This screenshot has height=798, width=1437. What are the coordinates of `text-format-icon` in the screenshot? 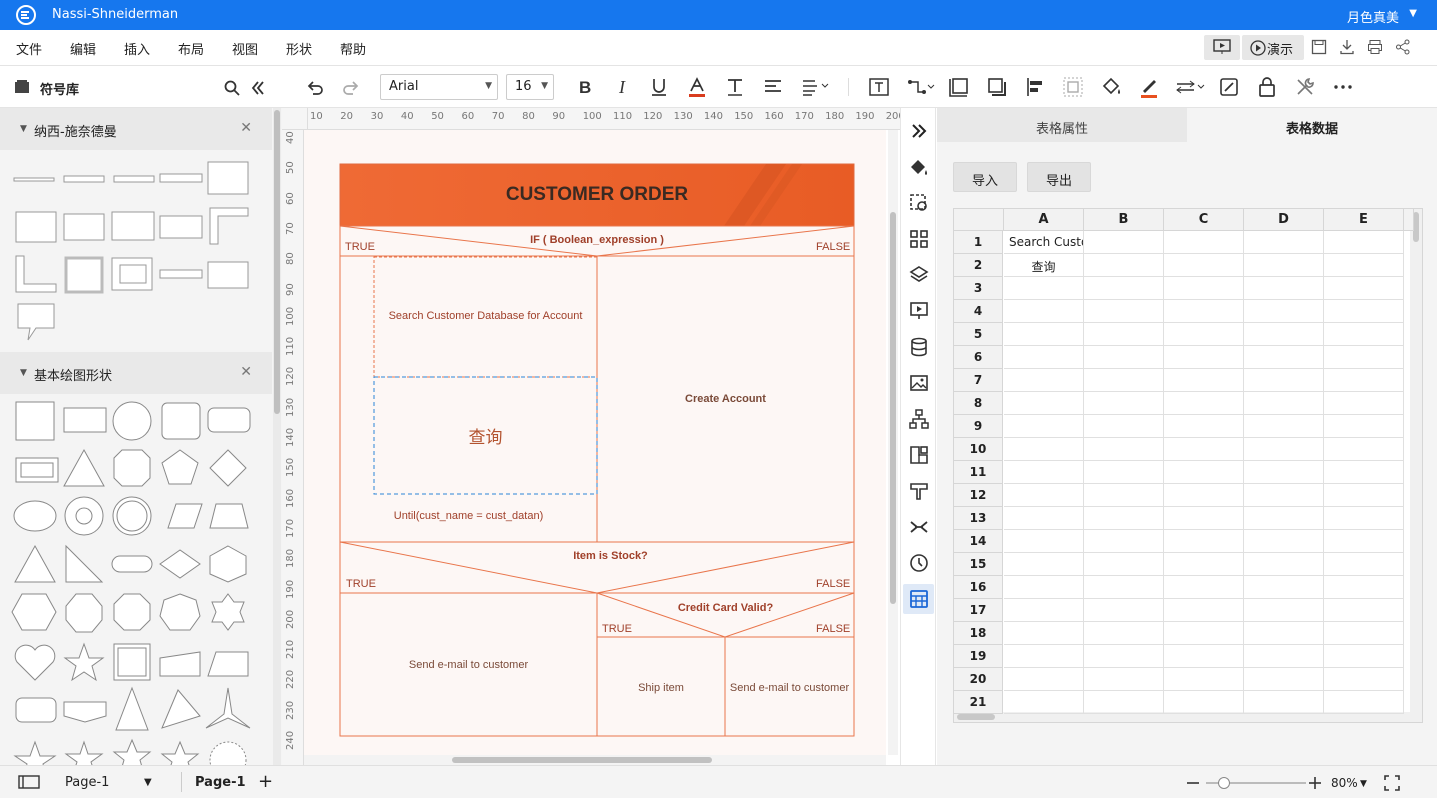 It's located at (735, 87).